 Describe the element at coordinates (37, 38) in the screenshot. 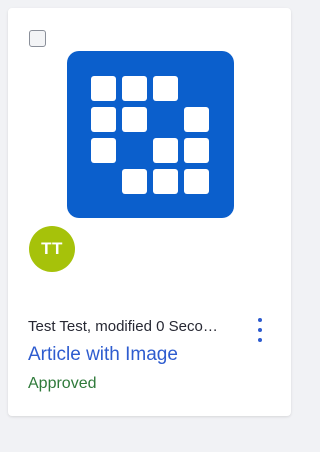

I see `select-checkbox` at that location.